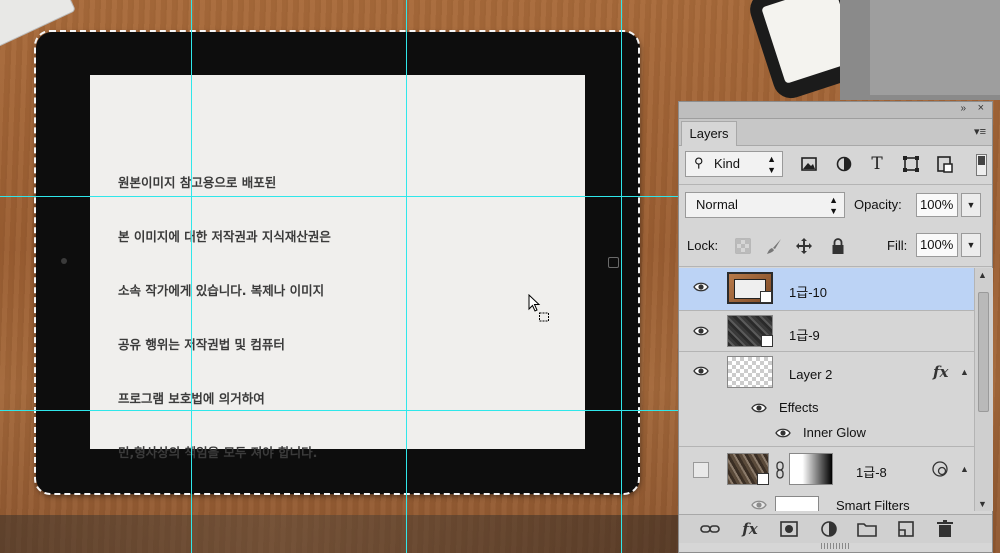 This screenshot has height=553, width=1000. What do you see at coordinates (750, 529) in the screenshot?
I see `fx-icon: fx` at bounding box center [750, 529].